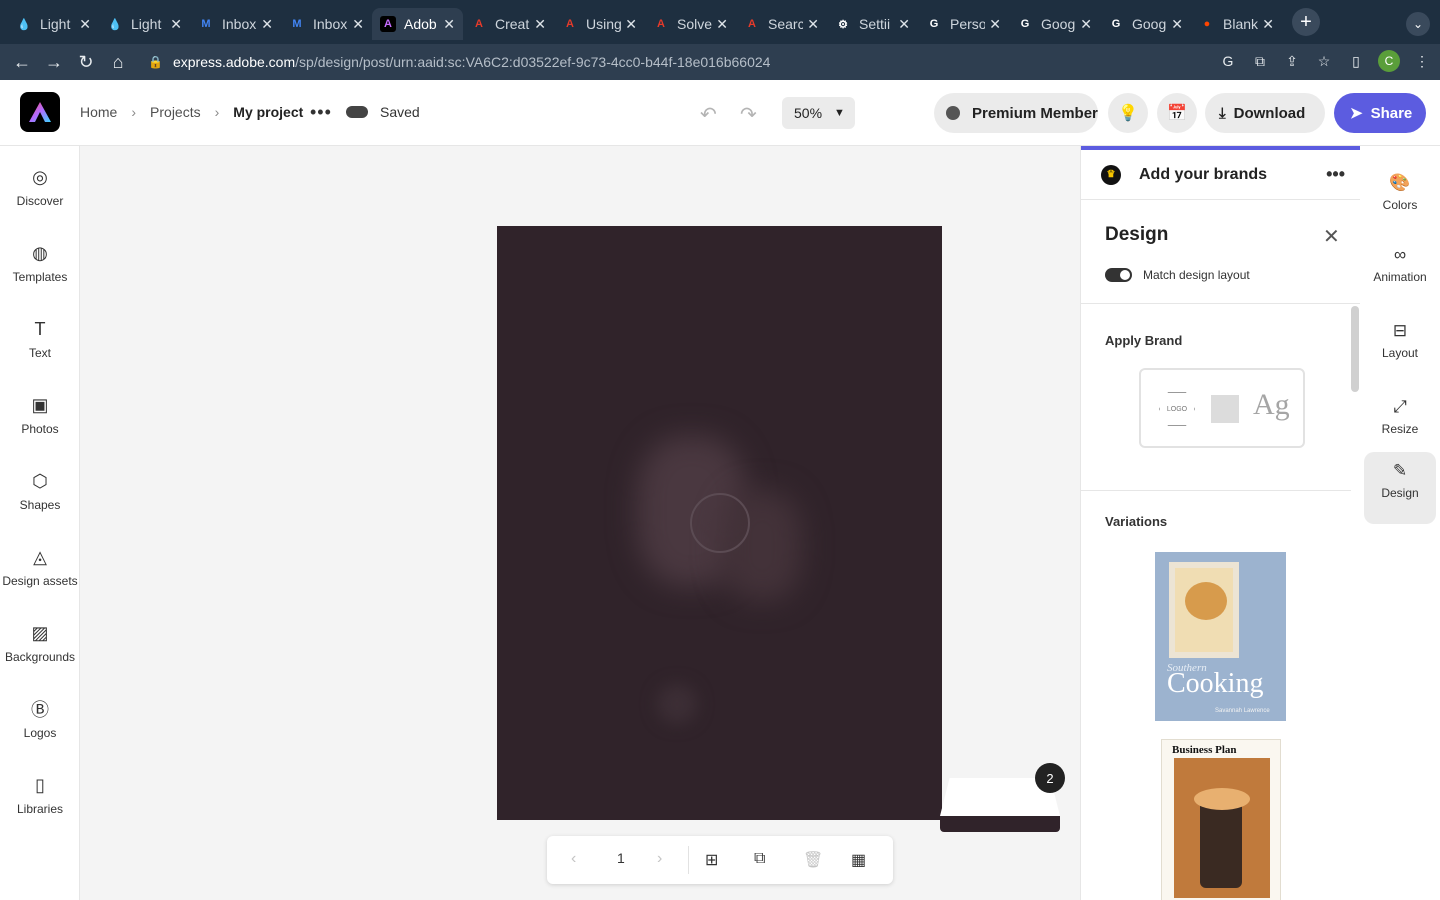 This screenshot has height=900, width=1440. Describe the element at coordinates (688, 860) in the screenshot. I see `divider` at that location.